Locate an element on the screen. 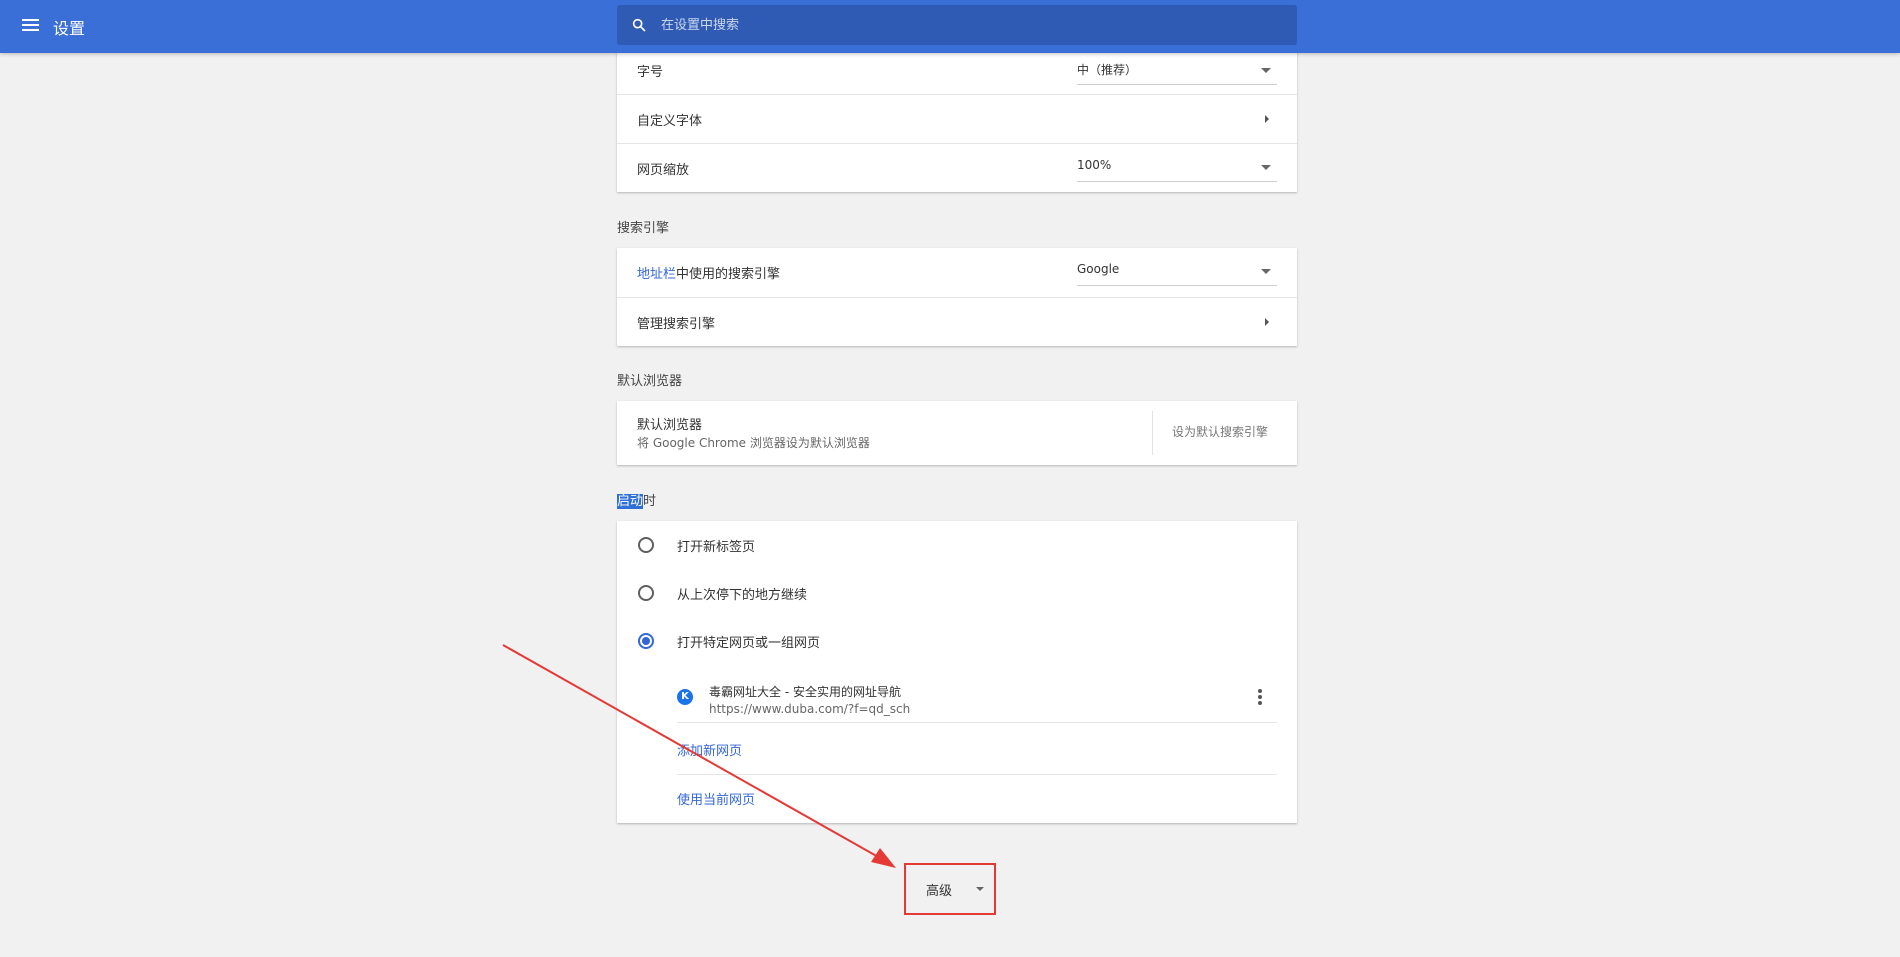 The image size is (1900, 957). manage-search-engines-row: 管理搜索引擎 is located at coordinates (957, 321).